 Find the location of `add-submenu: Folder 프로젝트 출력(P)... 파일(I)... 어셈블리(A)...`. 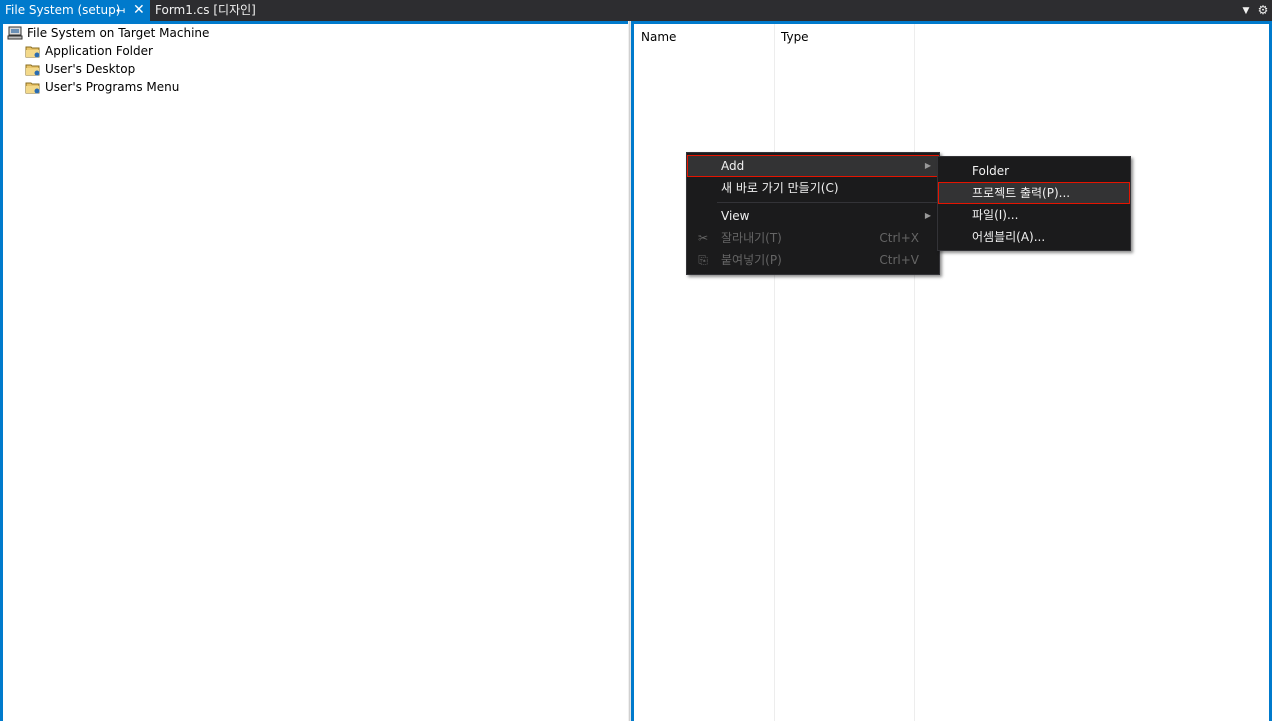

add-submenu: Folder 프로젝트 출력(P)... 파일(I)... 어셈블리(A)... is located at coordinates (1034, 203).